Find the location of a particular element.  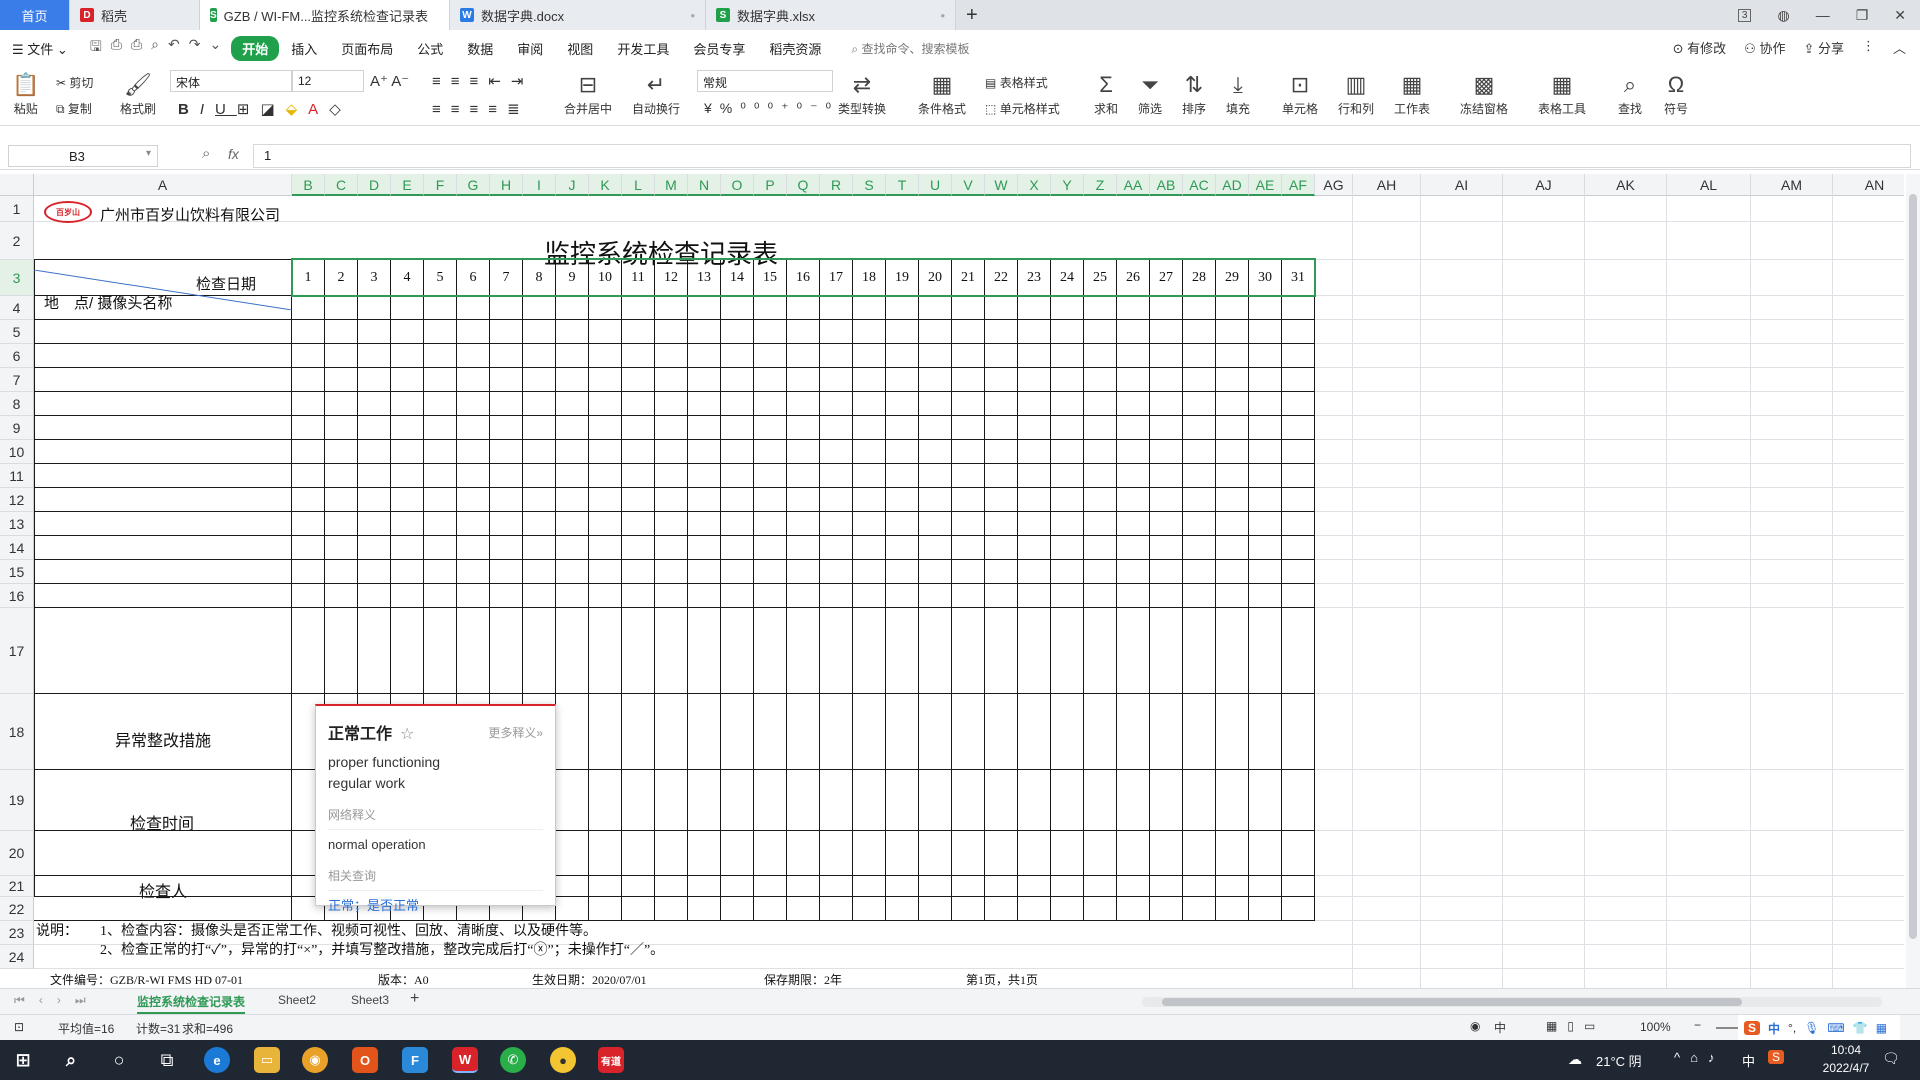

day-header-cell: 27 is located at coordinates (1166, 278).